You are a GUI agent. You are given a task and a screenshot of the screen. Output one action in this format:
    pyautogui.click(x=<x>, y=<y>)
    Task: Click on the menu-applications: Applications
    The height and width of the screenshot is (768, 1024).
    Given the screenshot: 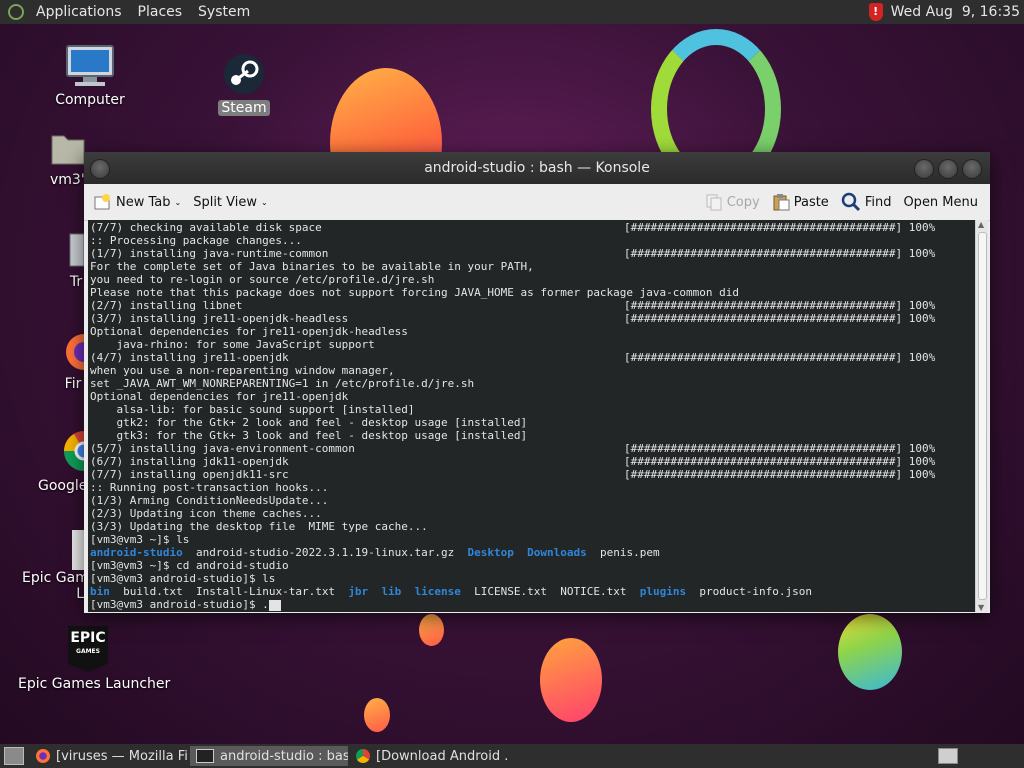 What is the action you would take?
    pyautogui.click(x=79, y=12)
    